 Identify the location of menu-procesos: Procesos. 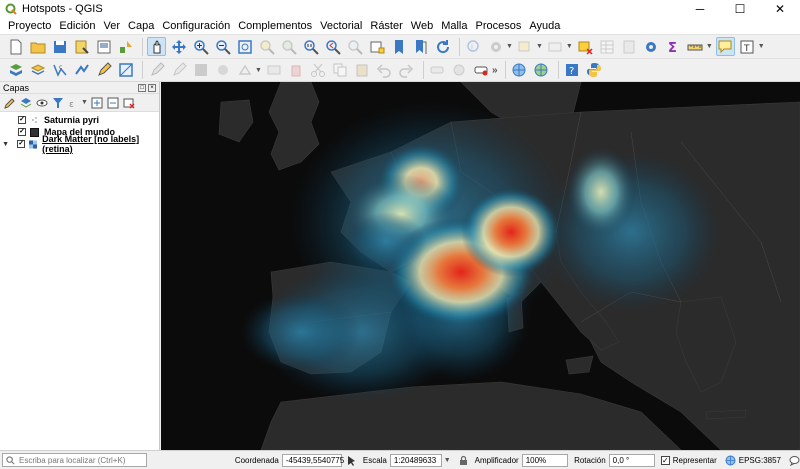
(499, 26).